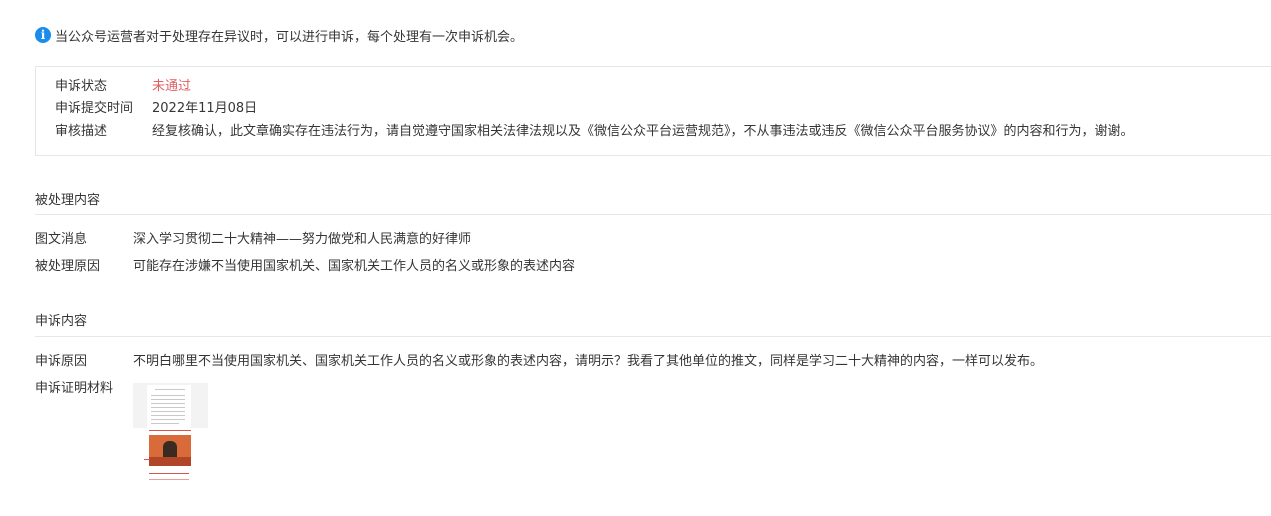 This screenshot has width=1271, height=516. Describe the element at coordinates (302, 239) in the screenshot. I see `message-value: 深入学习贯彻二十大精神——努力做党和人民满意的好律师` at that location.